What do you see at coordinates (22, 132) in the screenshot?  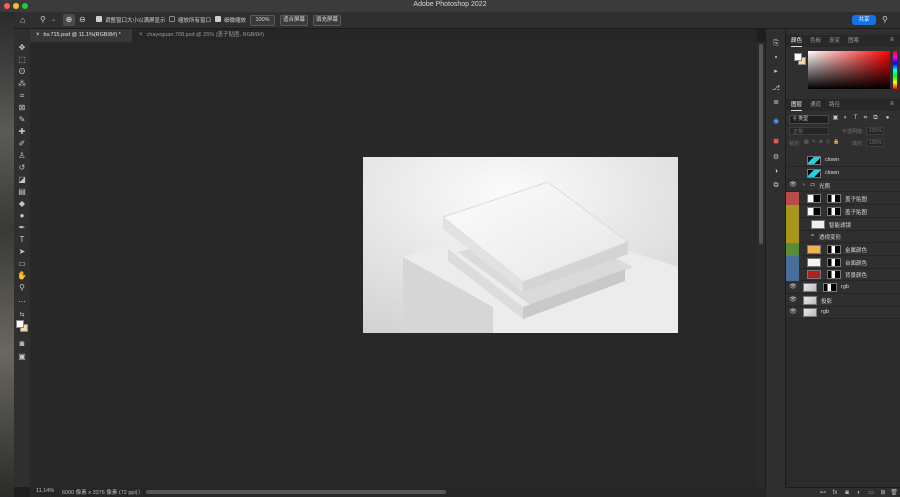 I see `healing-brush-tool-icon: ✚` at bounding box center [22, 132].